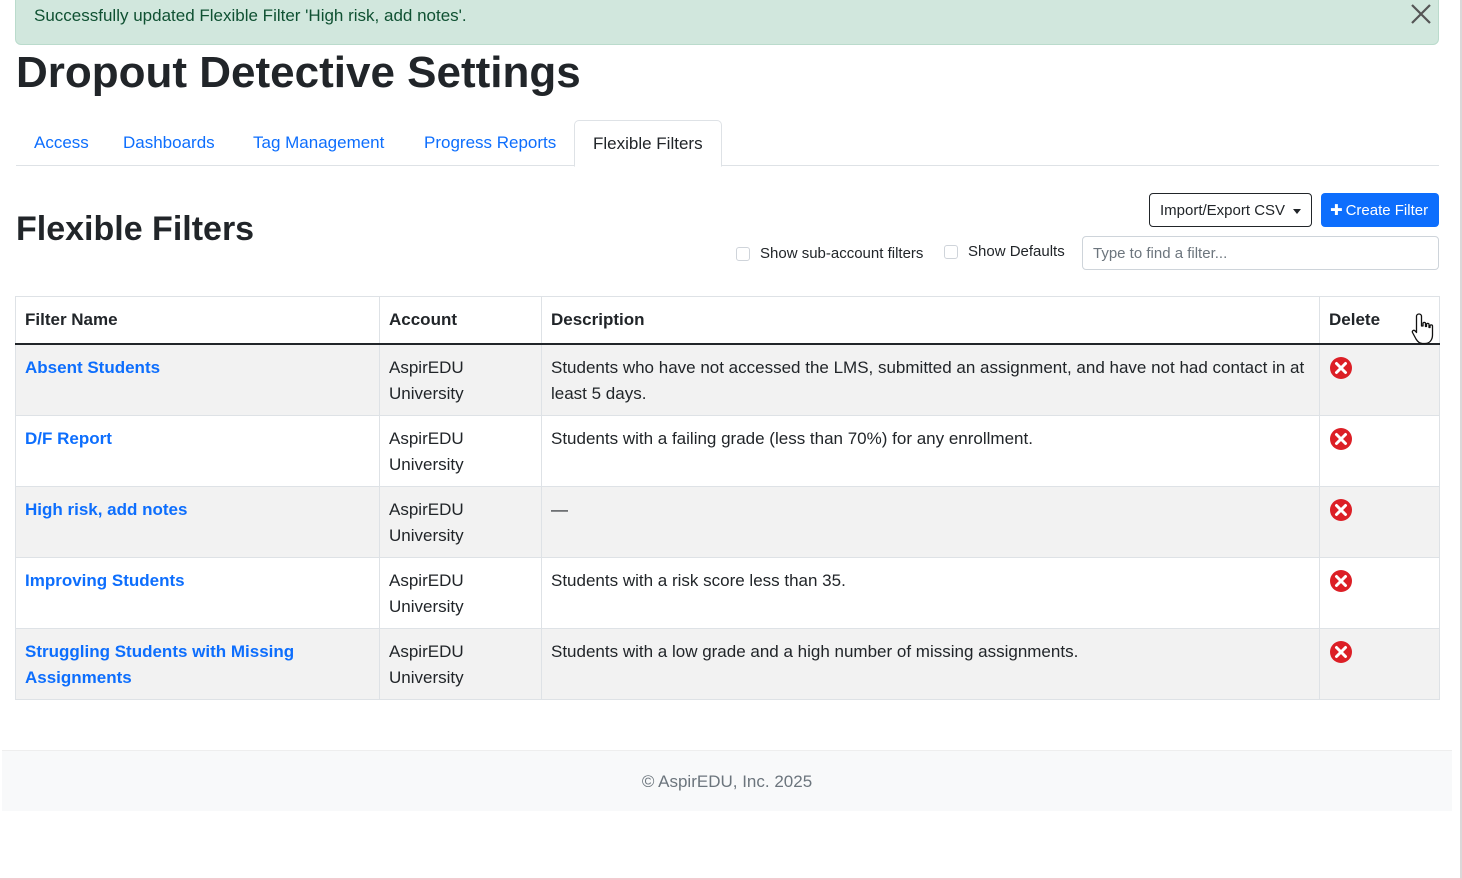  What do you see at coordinates (1260, 253) in the screenshot?
I see `filter-search-input` at bounding box center [1260, 253].